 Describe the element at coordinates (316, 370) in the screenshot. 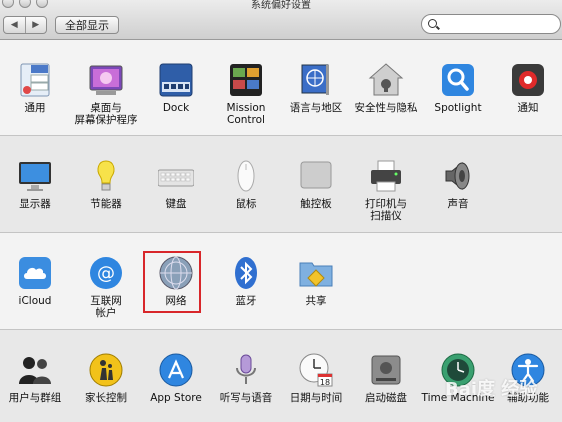

I see `date-time-icon: 18` at that location.